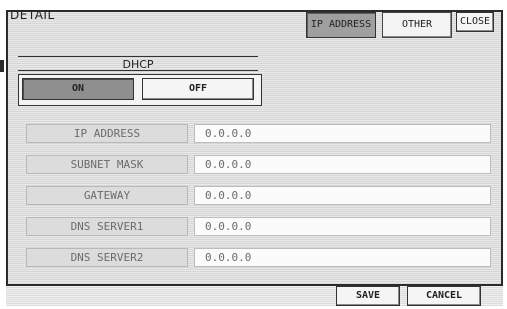 The width and height of the screenshot is (507, 309). Describe the element at coordinates (341, 25) in the screenshot. I see `tab-ip-address: IP ADDRESS` at that location.